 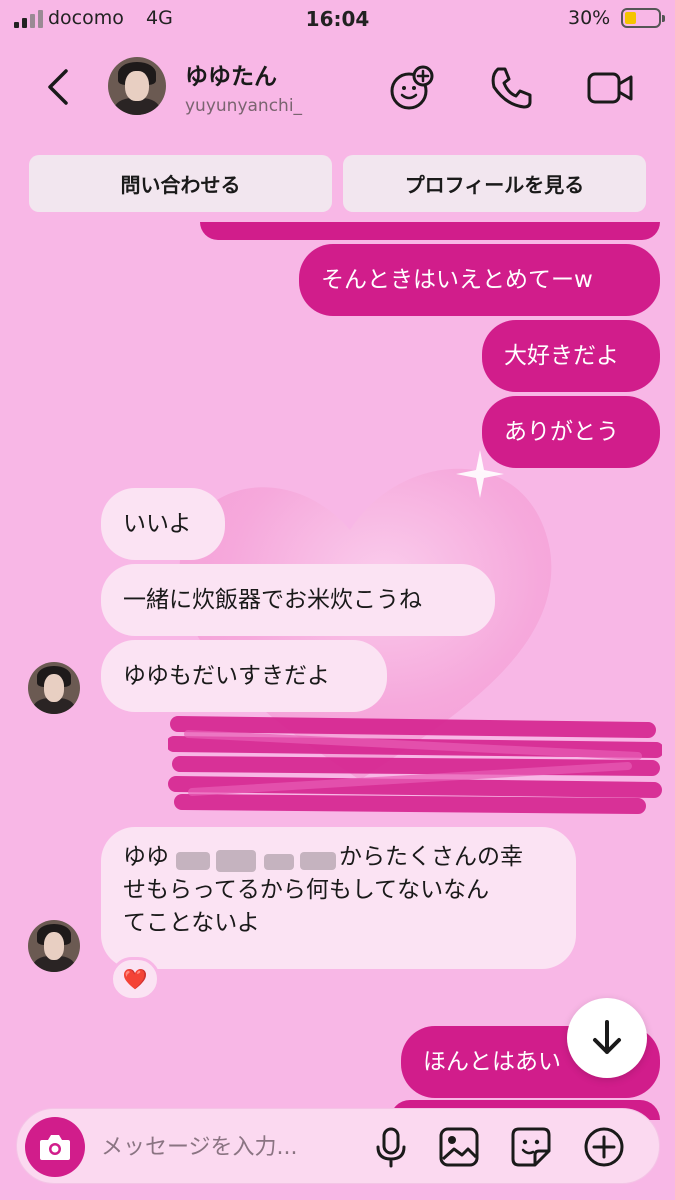 I want to click on video-camera-icon, so click(x=610, y=88).